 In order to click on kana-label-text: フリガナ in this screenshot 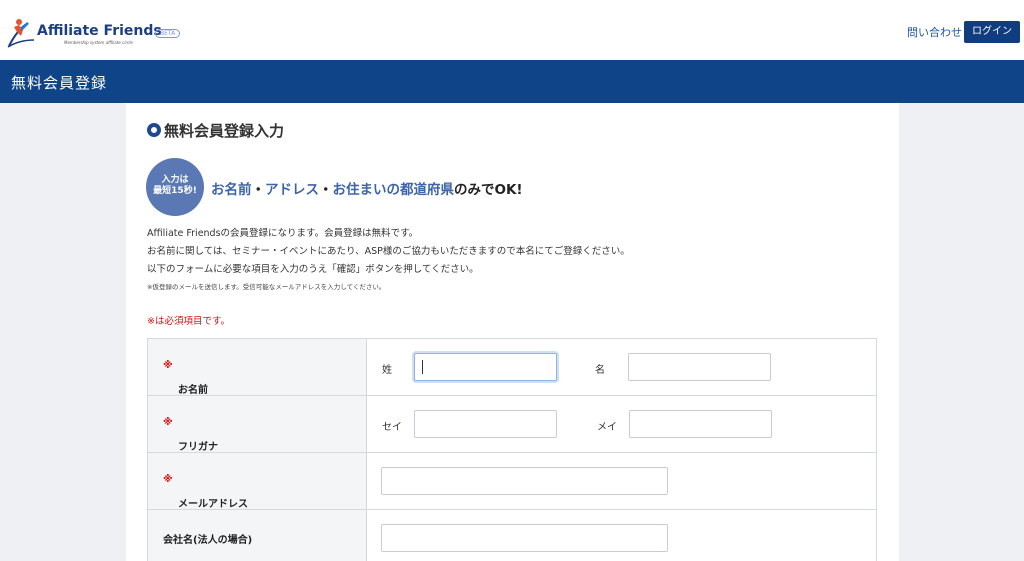, I will do `click(198, 447)`.